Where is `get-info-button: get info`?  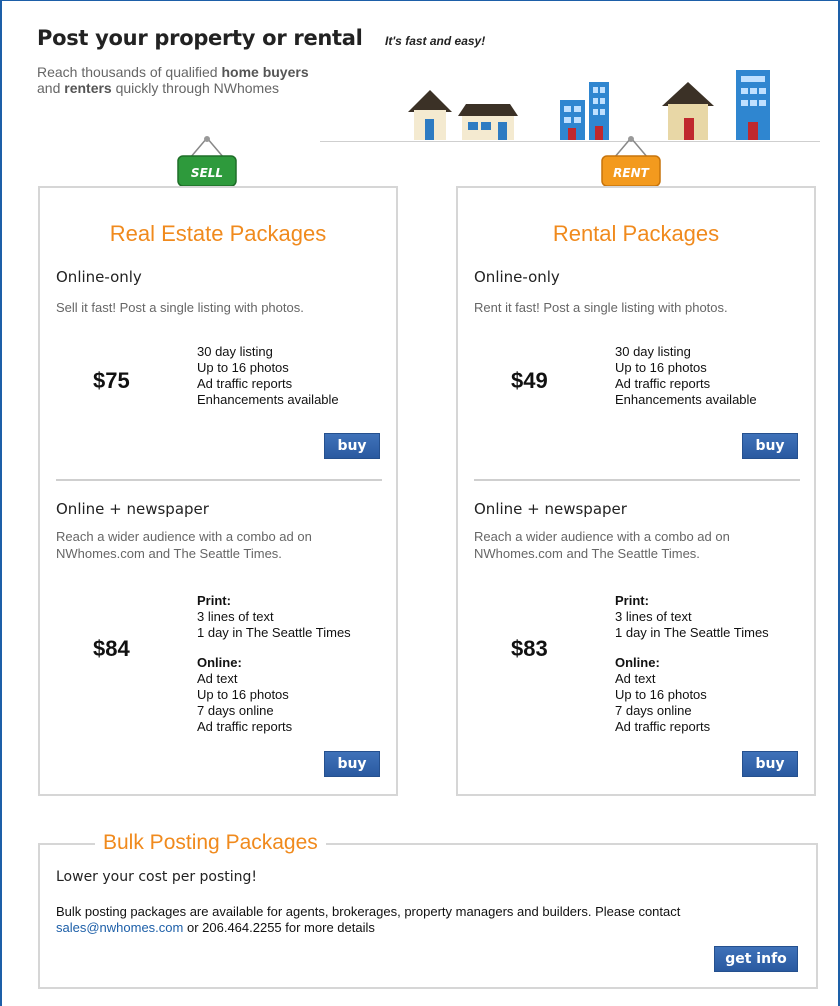
get-info-button: get info is located at coordinates (756, 959).